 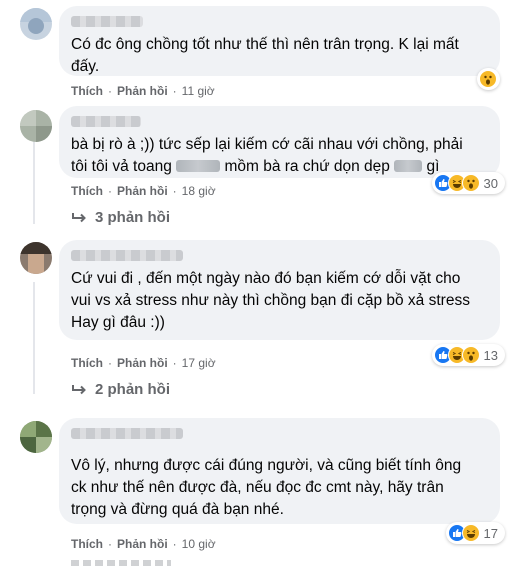 I want to click on reaction-summary, so click(x=488, y=79).